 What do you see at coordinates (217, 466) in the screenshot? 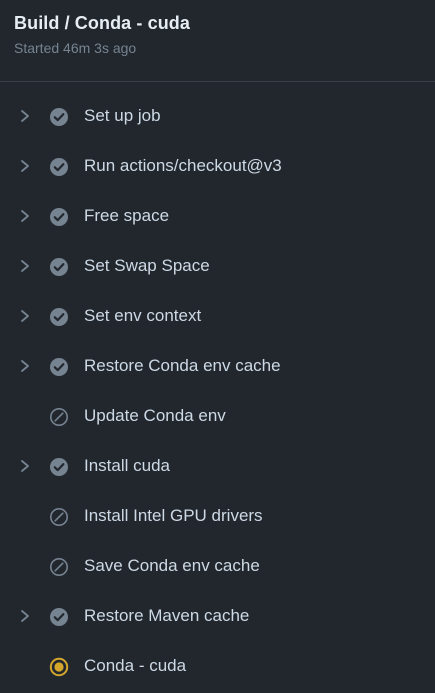
I see `step-row: Install cuda` at bounding box center [217, 466].